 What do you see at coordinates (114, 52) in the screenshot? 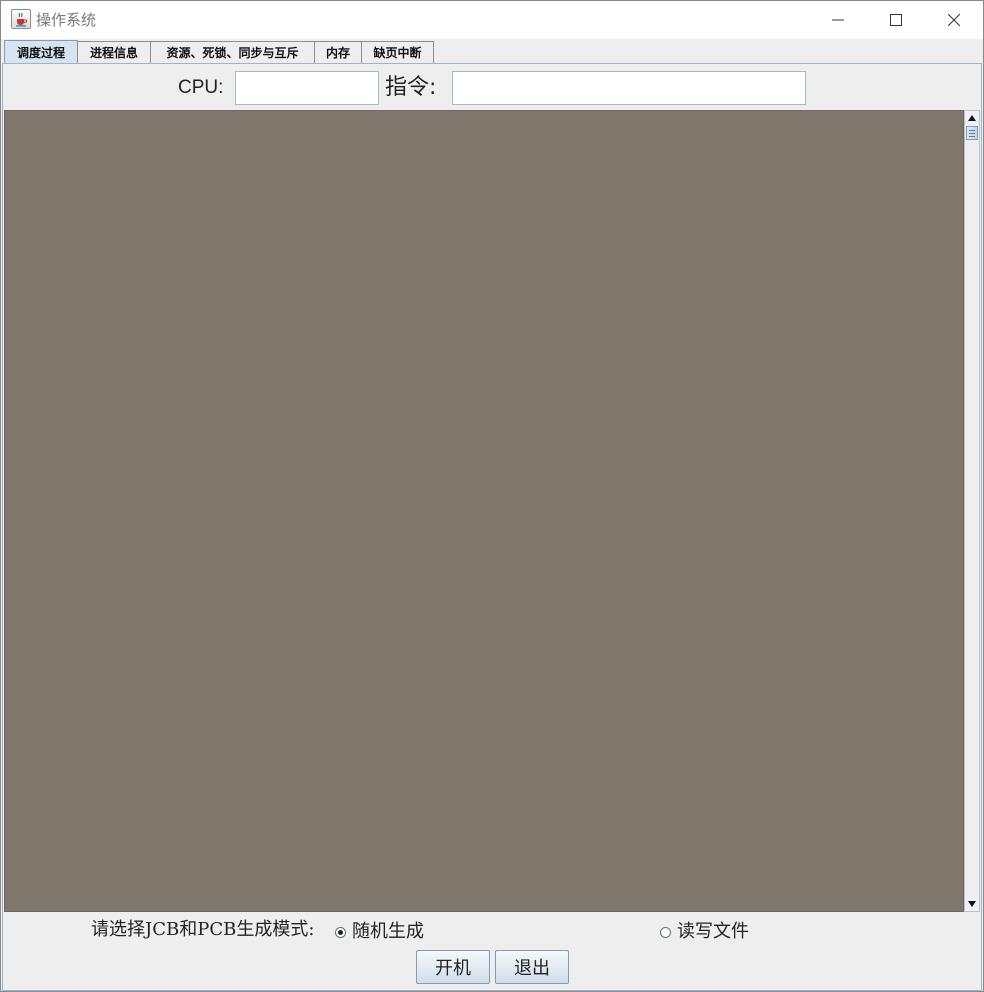
I see `tab-process-info: 进程信息` at bounding box center [114, 52].